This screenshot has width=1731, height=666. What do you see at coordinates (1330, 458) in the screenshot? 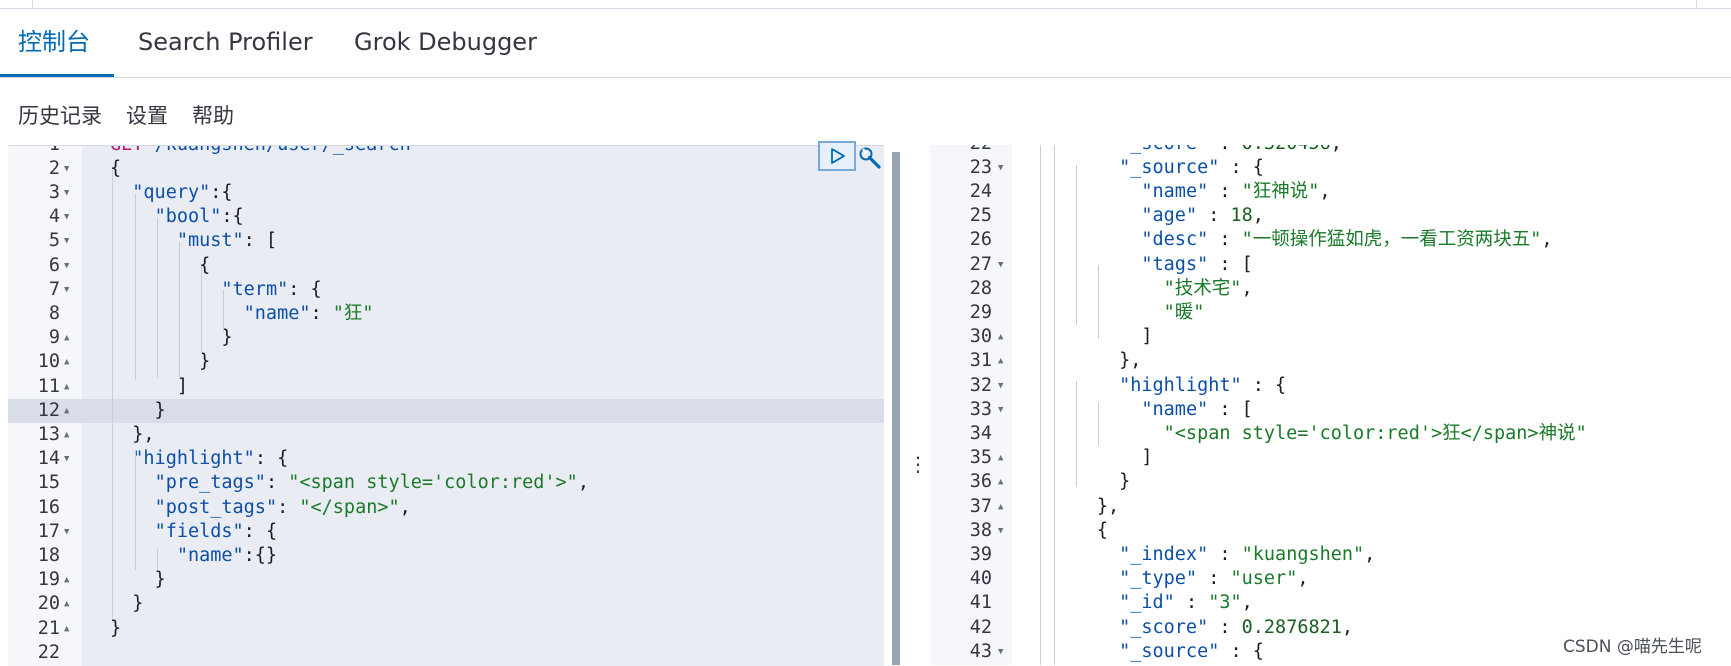
I see `response-code-line: 35 ▲ ]` at bounding box center [1330, 458].